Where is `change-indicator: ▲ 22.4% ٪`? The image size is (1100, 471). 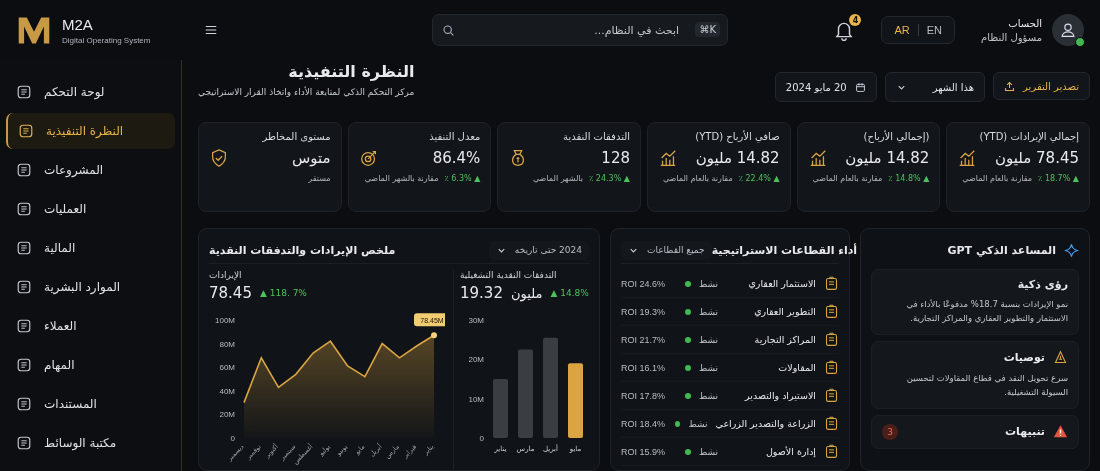
change-indicator: ▲ 22.4% ٪ is located at coordinates (759, 178).